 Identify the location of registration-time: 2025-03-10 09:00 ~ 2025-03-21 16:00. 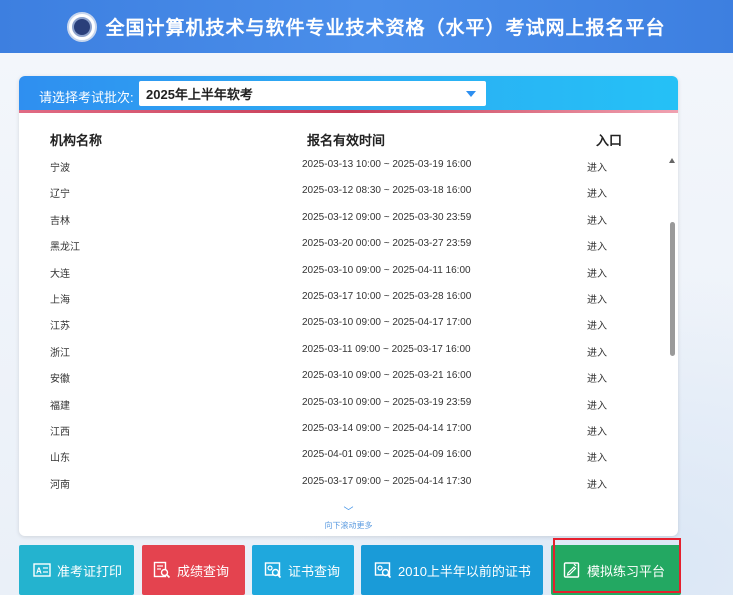
(387, 376).